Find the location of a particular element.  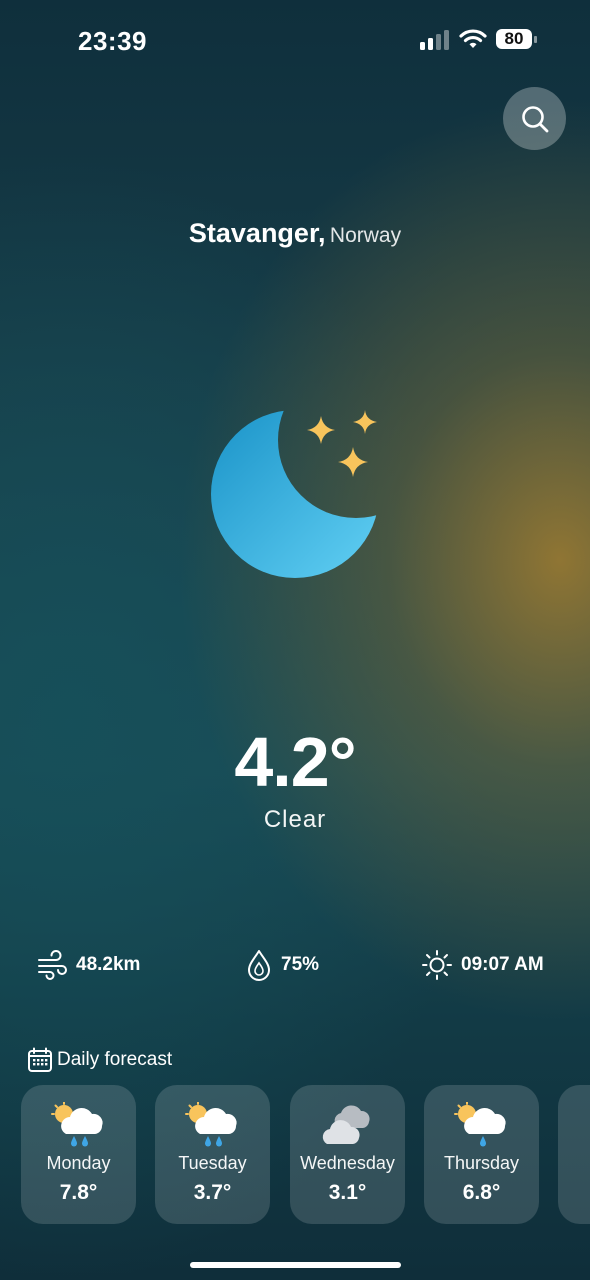

location: Stavanger, Norway is located at coordinates (295, 233).